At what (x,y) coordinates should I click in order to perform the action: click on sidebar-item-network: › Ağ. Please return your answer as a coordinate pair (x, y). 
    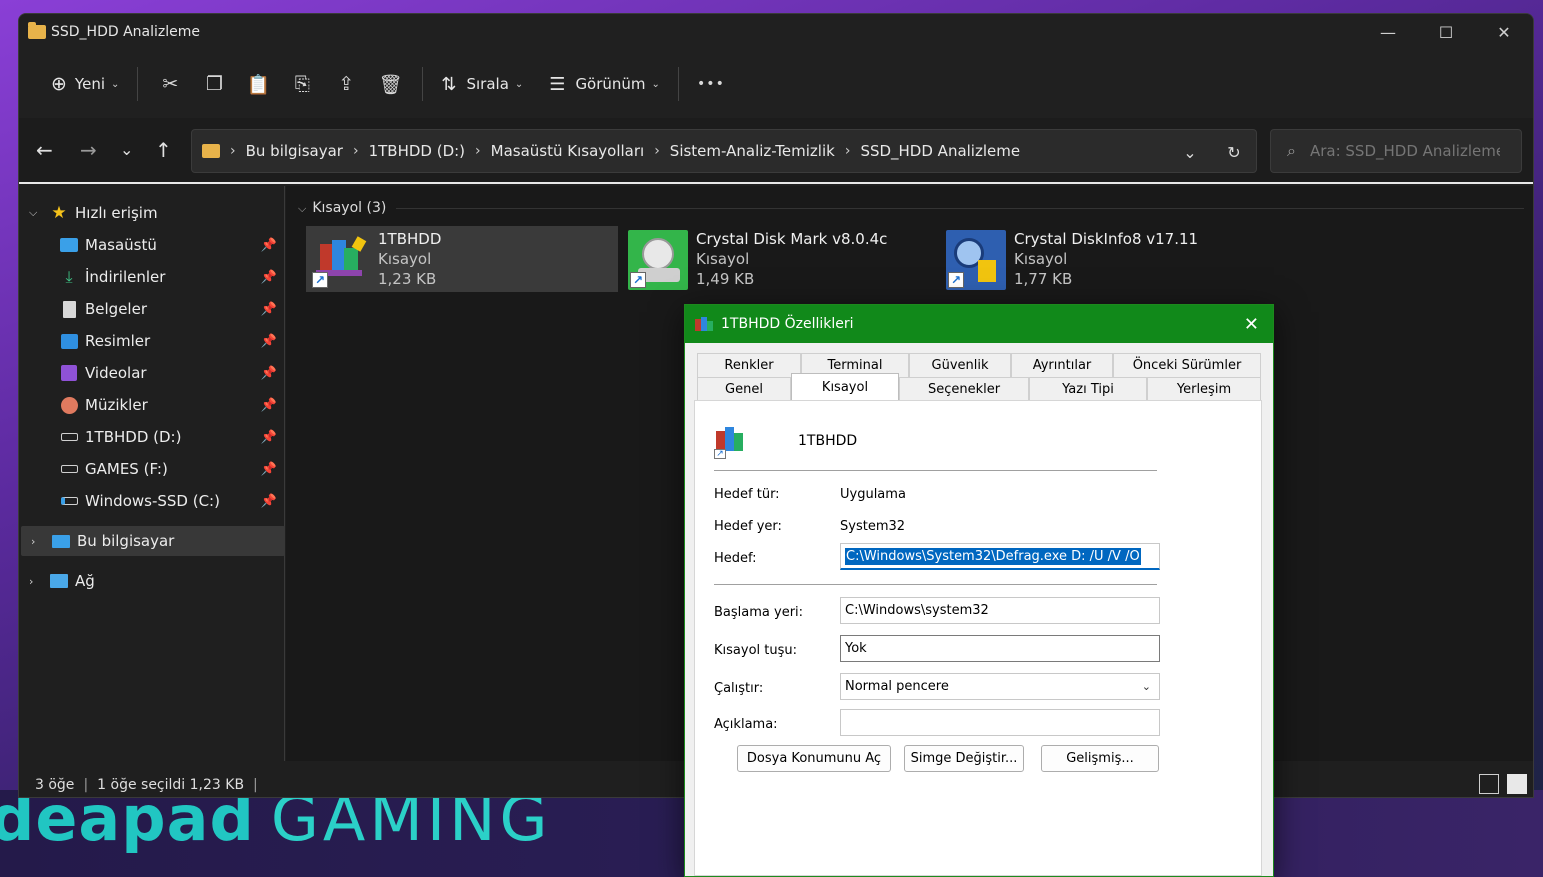
    Looking at the image, I should click on (151, 581).